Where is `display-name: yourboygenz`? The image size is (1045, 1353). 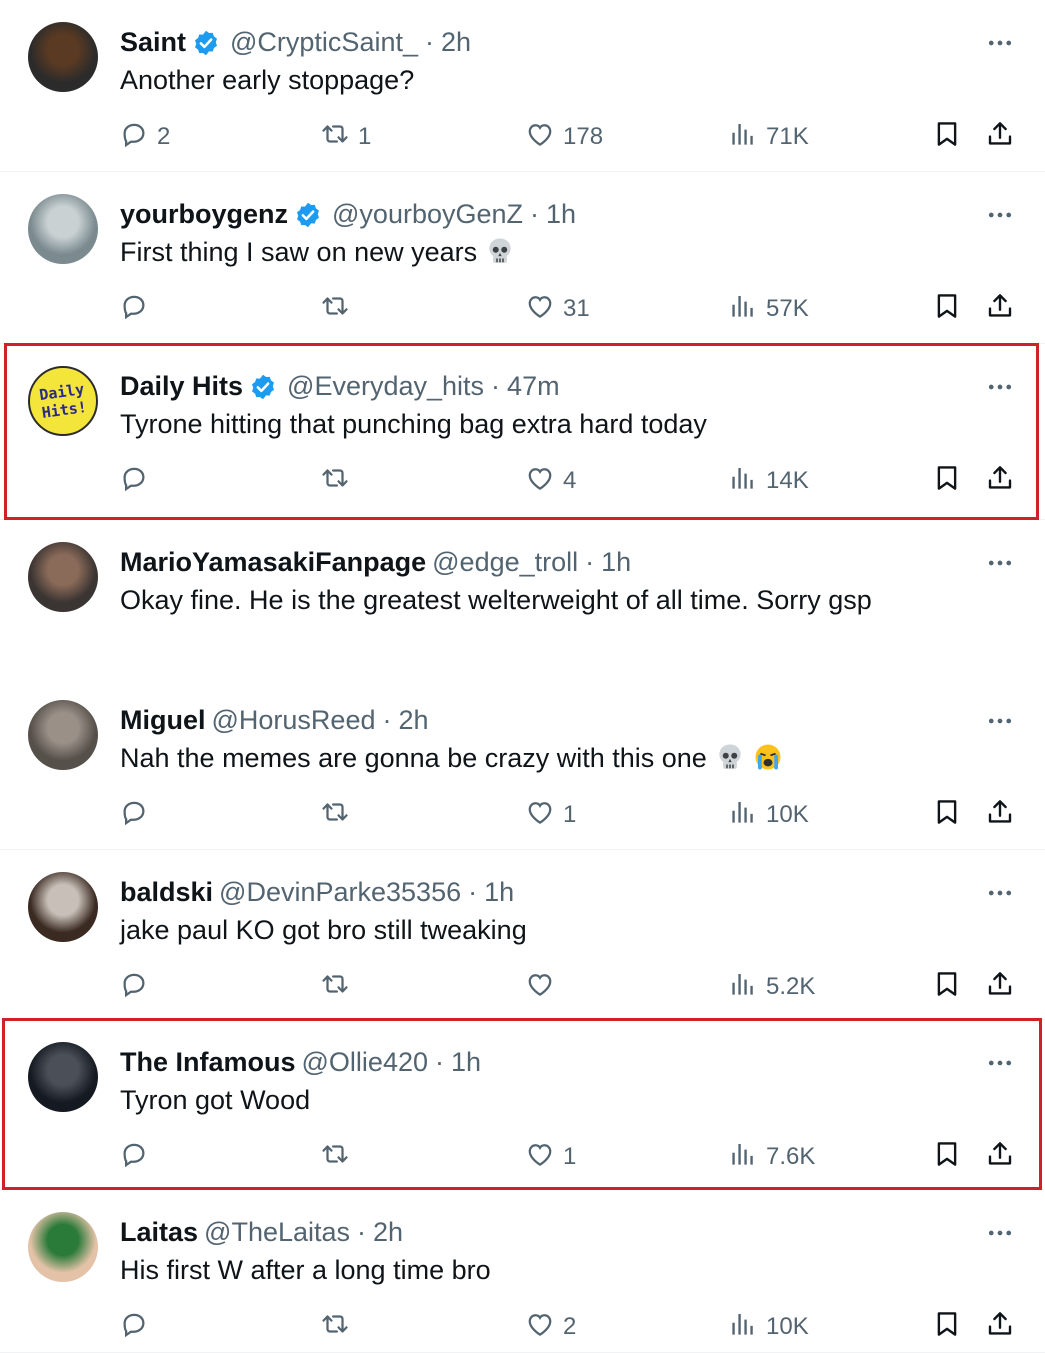 display-name: yourboygenz is located at coordinates (204, 214).